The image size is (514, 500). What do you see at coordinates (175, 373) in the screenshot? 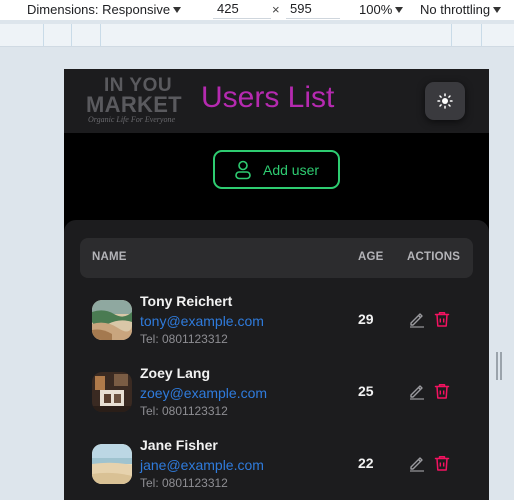
I see `user-name: Zoey Lang` at bounding box center [175, 373].